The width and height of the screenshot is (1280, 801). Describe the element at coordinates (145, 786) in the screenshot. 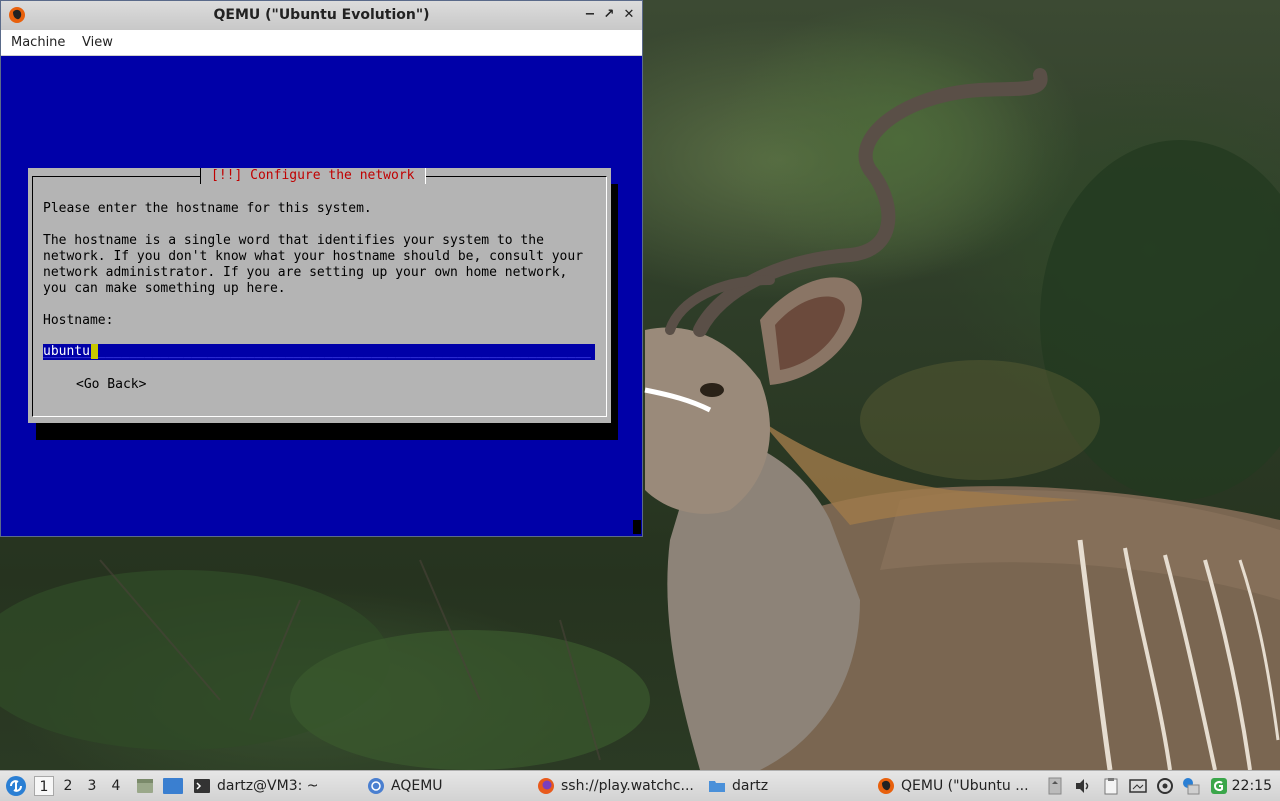

I see `file-manager-launcher-icon` at that location.